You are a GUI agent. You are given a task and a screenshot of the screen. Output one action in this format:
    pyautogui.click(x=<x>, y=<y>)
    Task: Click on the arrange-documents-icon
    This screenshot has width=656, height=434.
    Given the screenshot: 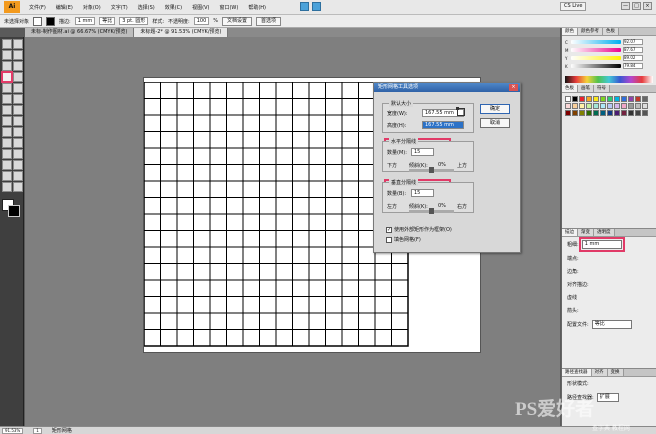 What is the action you would take?
    pyautogui.click(x=316, y=6)
    